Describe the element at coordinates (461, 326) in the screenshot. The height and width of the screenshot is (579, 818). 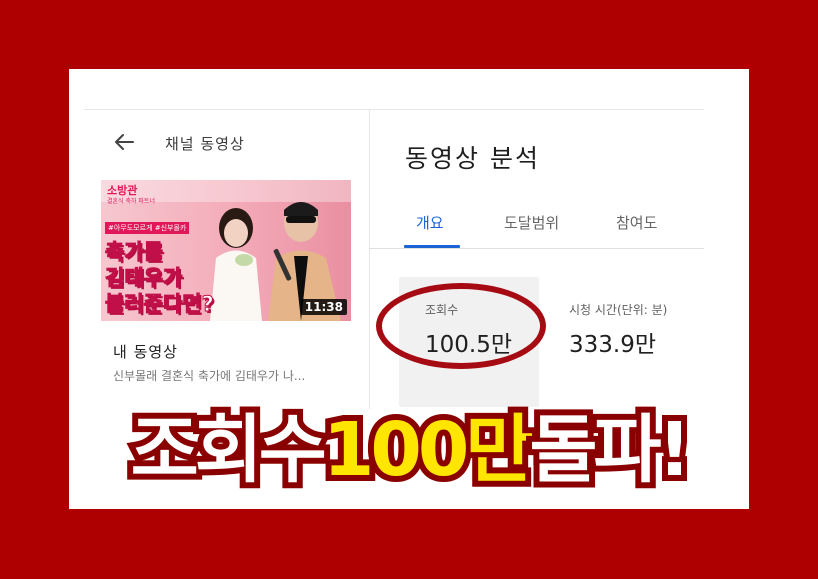
I see `highlight-circle` at that location.